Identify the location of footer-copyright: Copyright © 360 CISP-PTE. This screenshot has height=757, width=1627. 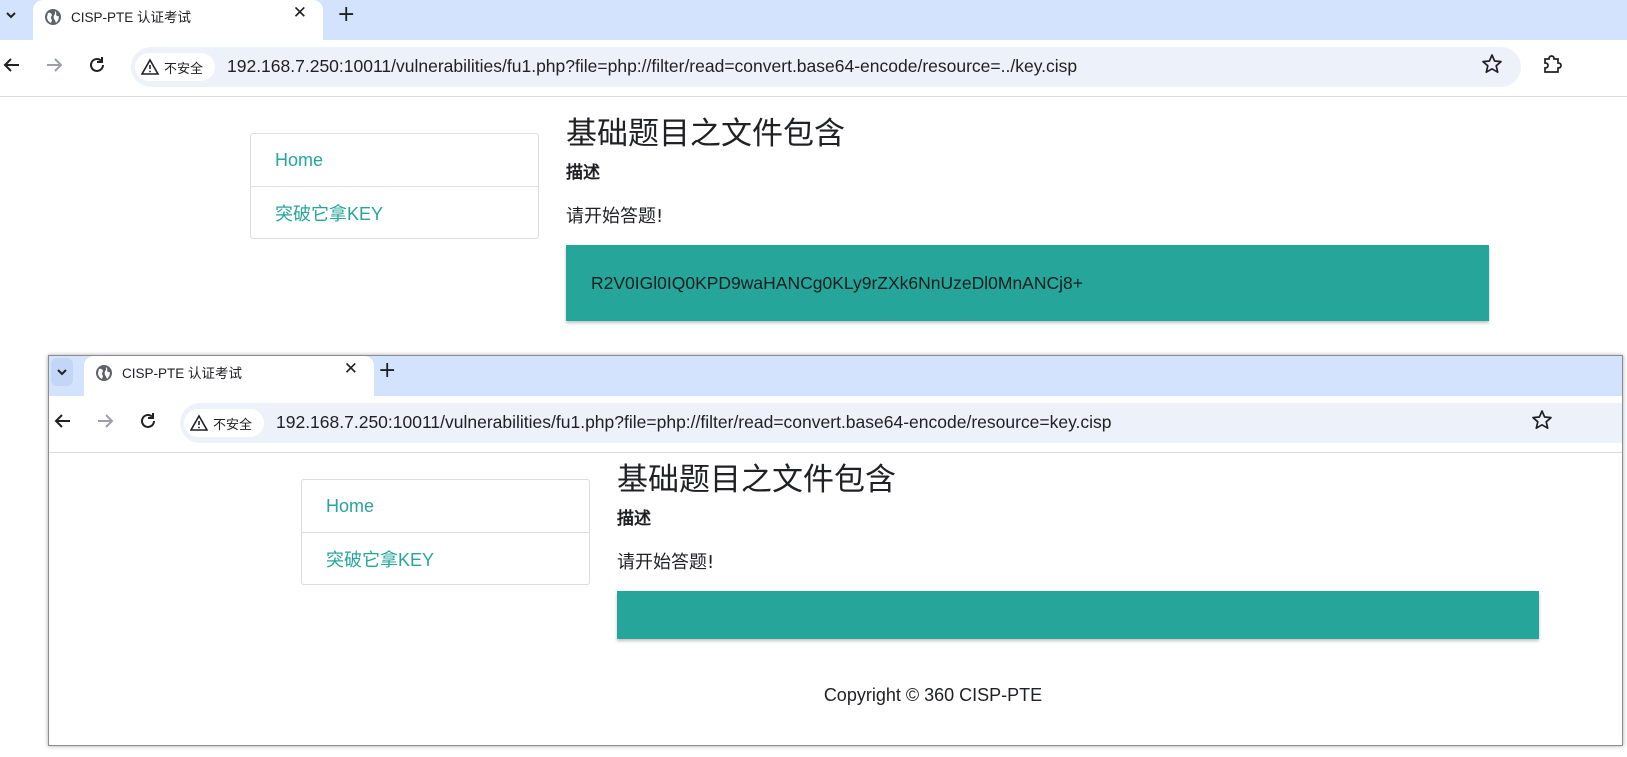
(933, 695).